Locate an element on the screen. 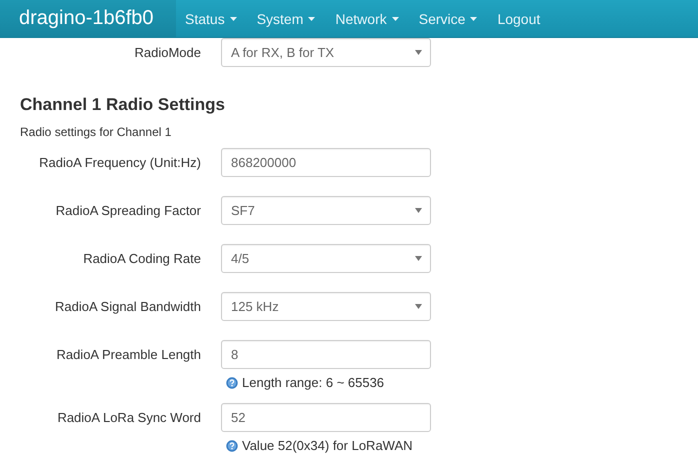  input-field: 52 is located at coordinates (326, 417).